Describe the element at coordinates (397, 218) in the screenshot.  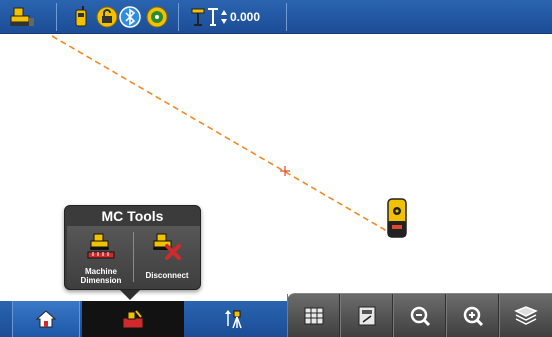
I see `gps-receiver-icon` at that location.